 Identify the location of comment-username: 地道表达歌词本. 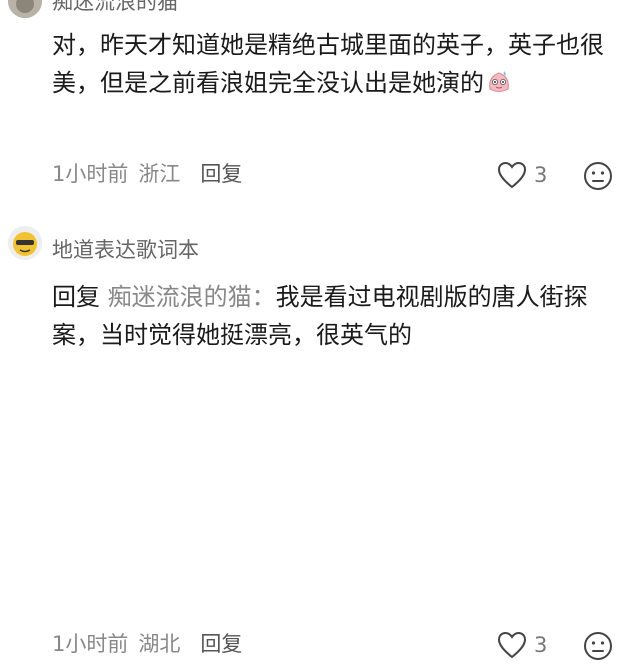
(125, 249).